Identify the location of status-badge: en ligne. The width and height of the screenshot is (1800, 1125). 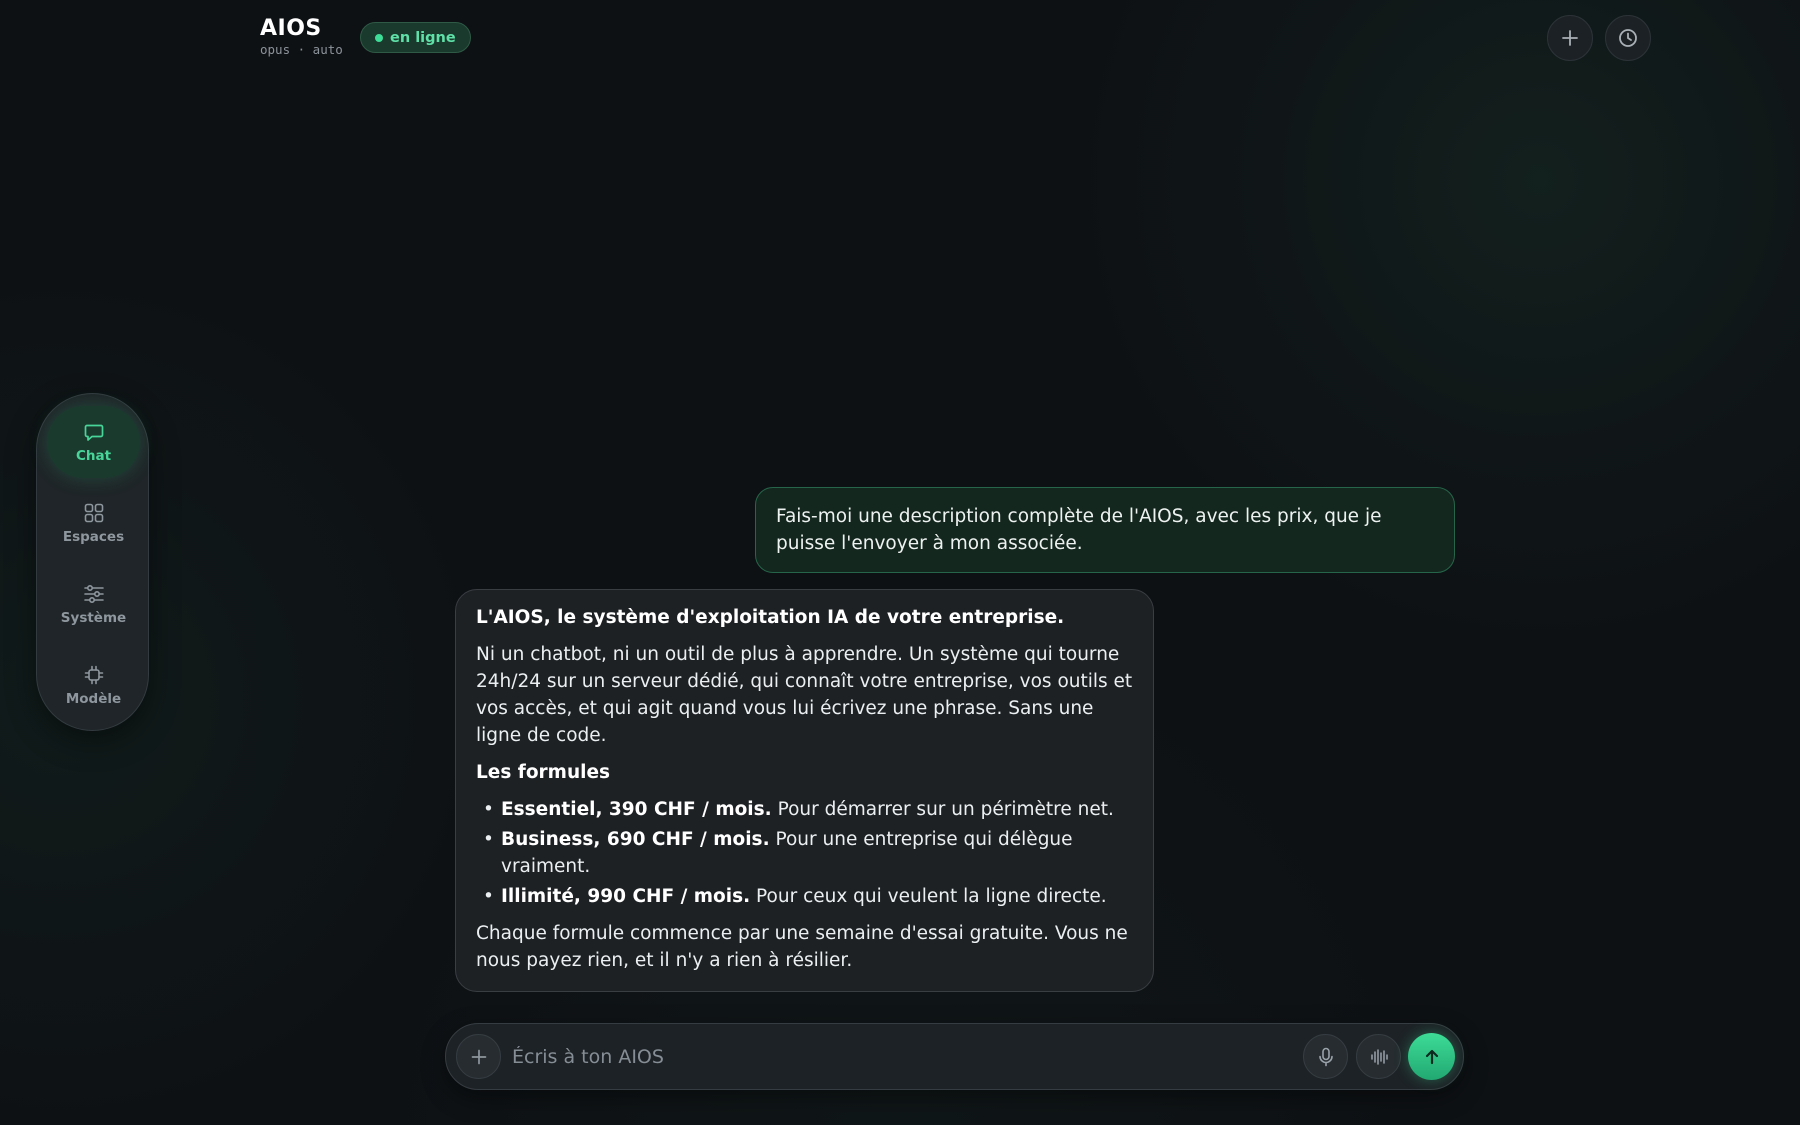
(415, 37).